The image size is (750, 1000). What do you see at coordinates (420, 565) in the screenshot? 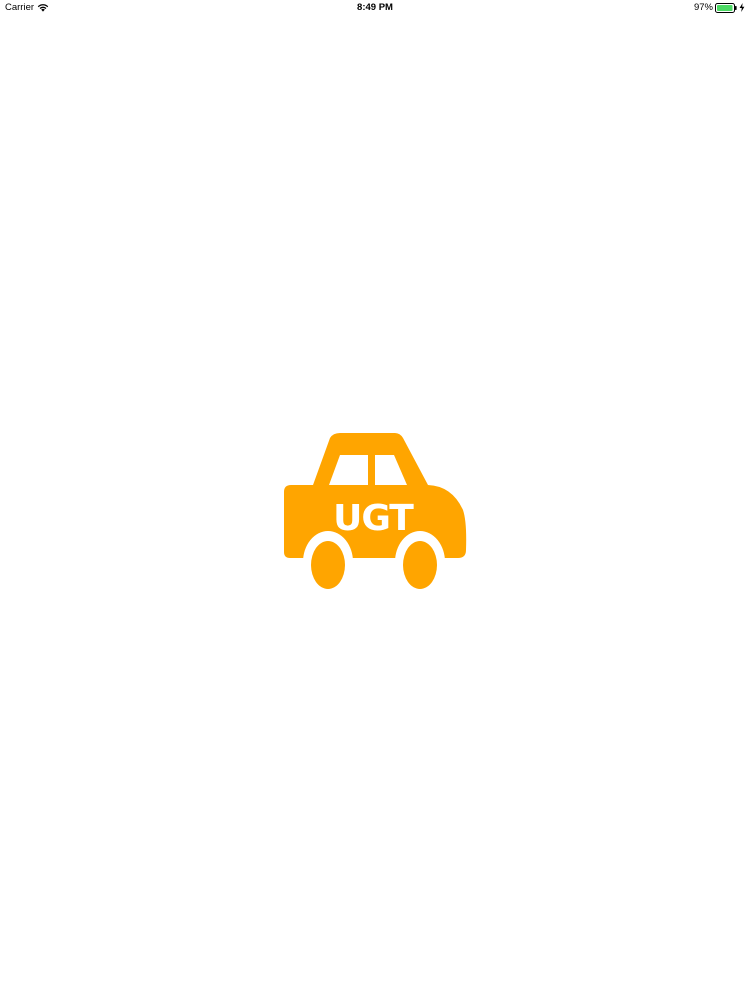
I see `wheel-right` at bounding box center [420, 565].